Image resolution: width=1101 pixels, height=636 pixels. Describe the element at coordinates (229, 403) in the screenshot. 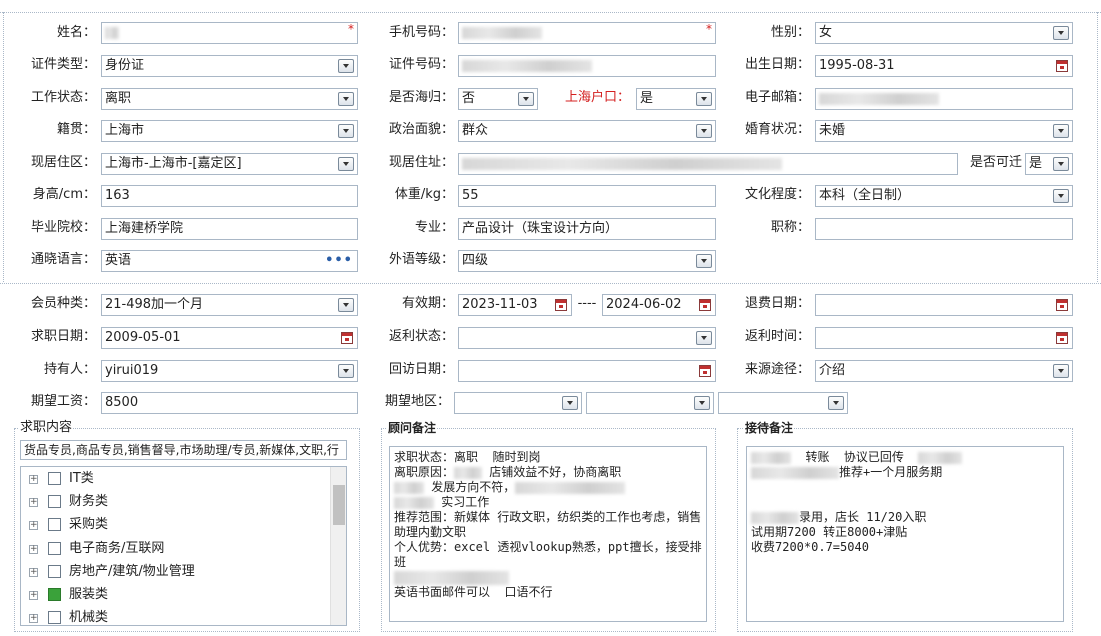

I see `expected-salary-field: 8500` at that location.